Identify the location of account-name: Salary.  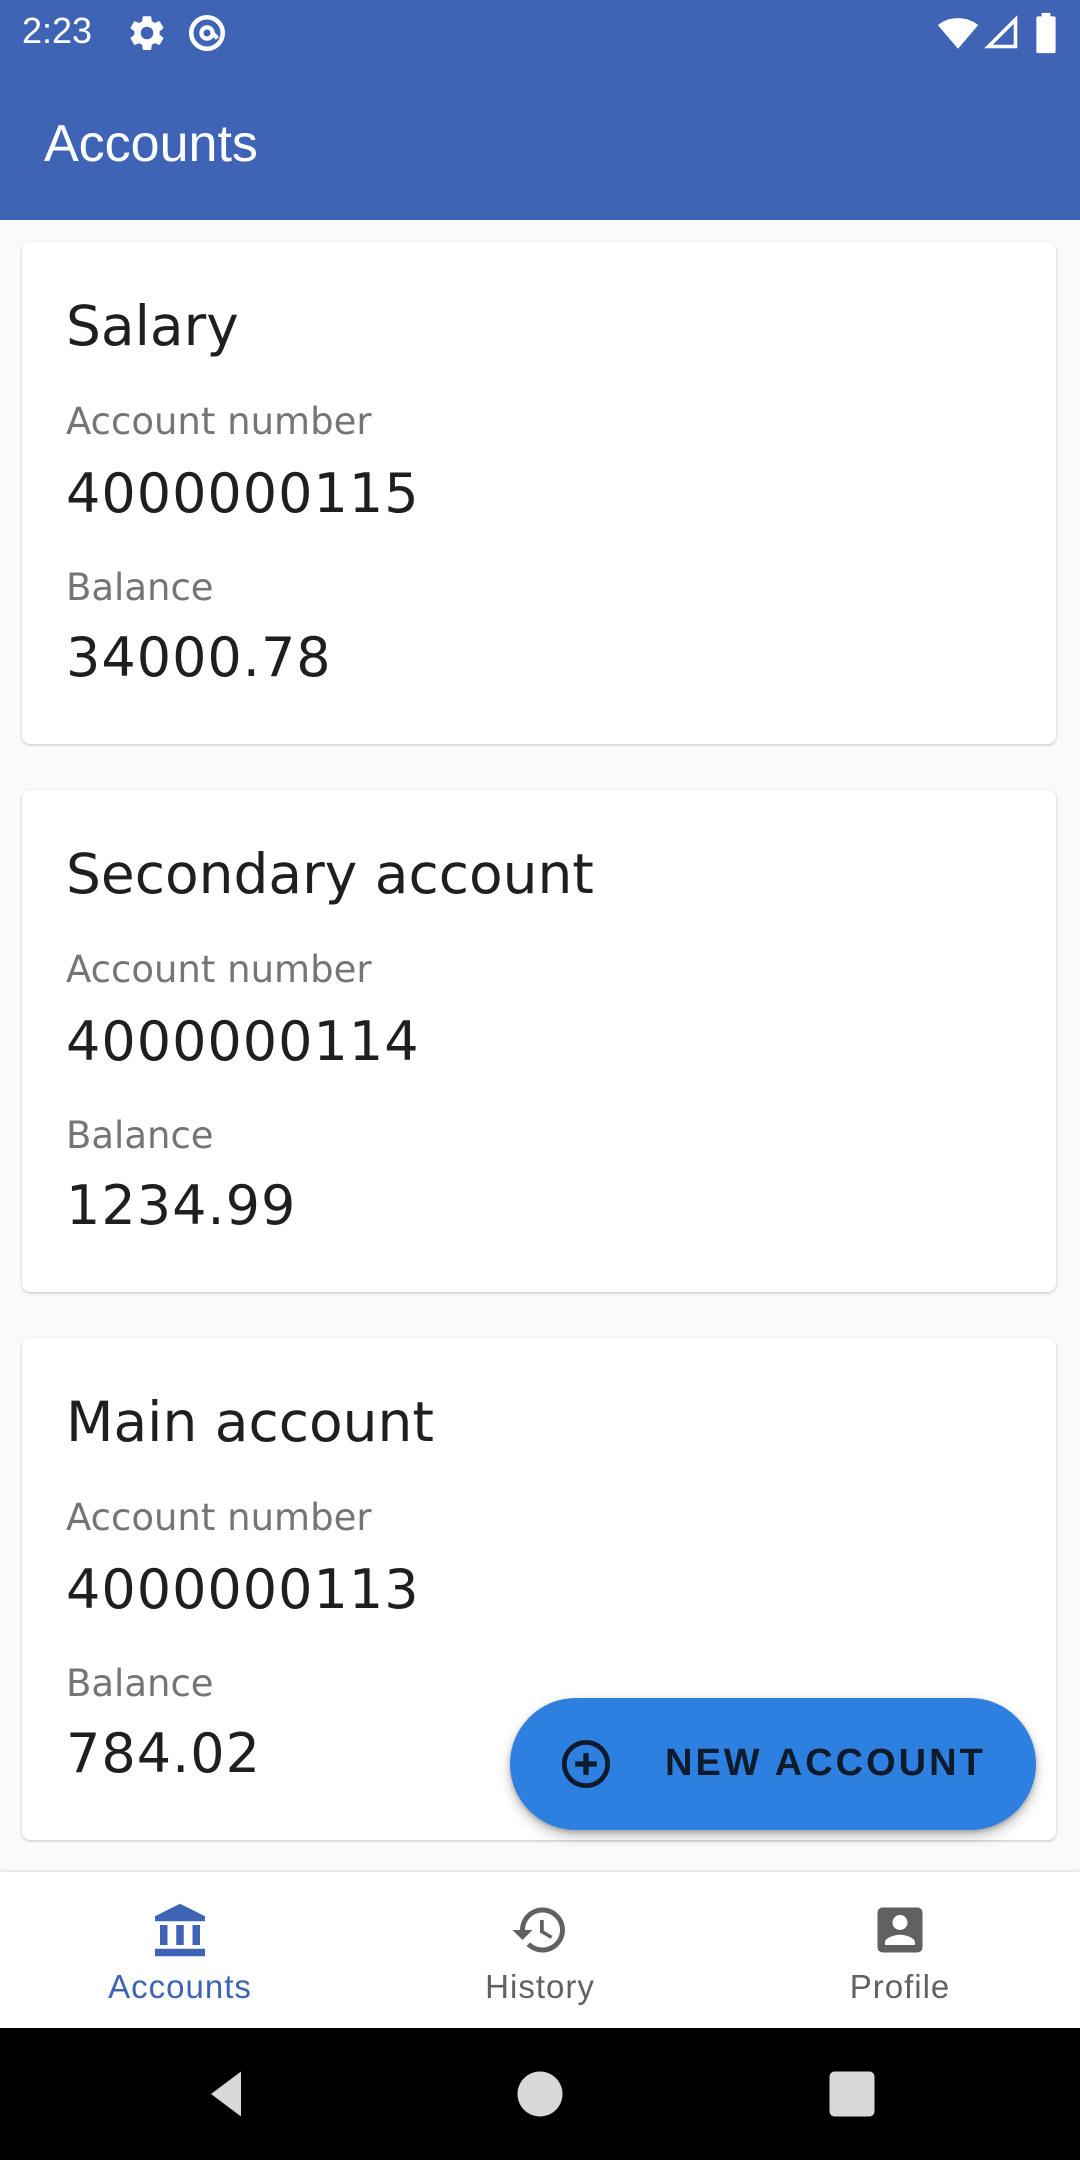
(152, 326).